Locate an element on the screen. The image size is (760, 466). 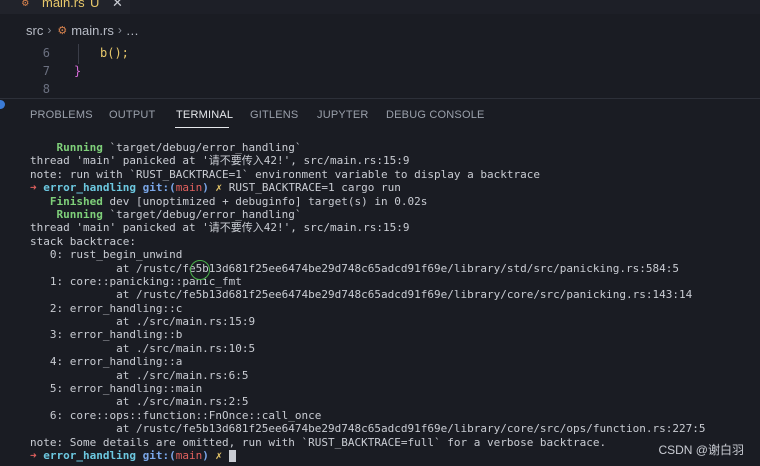
backtrace-line: 2: error_handling::c is located at coordinates (106, 308).